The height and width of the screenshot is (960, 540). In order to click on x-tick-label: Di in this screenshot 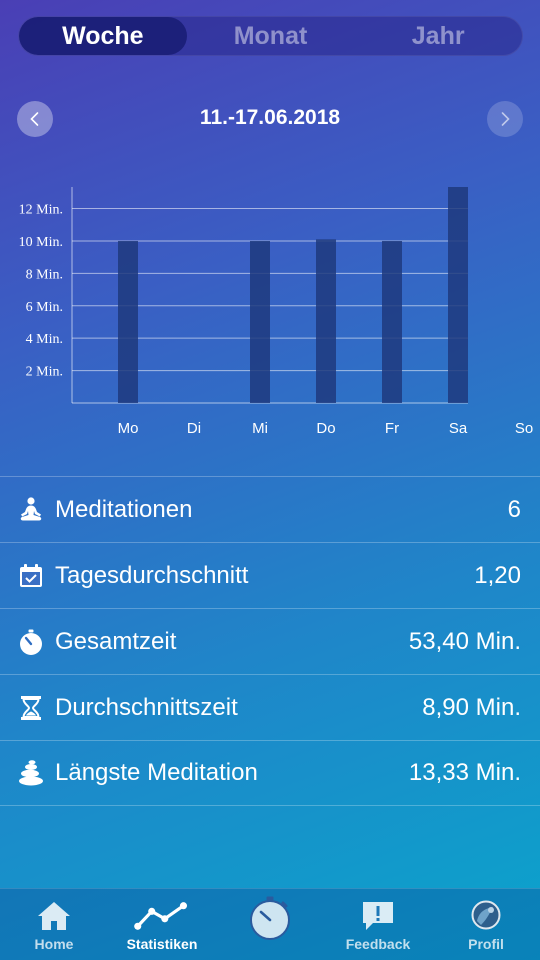, I will do `click(194, 428)`.